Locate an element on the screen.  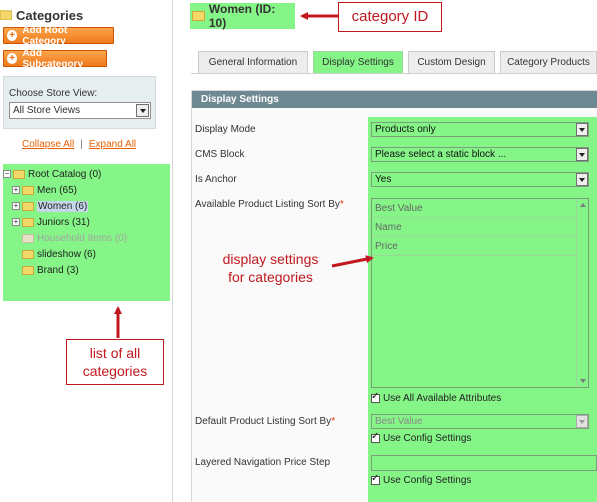
callout-text-line1: display settings is located at coordinates (270, 259).